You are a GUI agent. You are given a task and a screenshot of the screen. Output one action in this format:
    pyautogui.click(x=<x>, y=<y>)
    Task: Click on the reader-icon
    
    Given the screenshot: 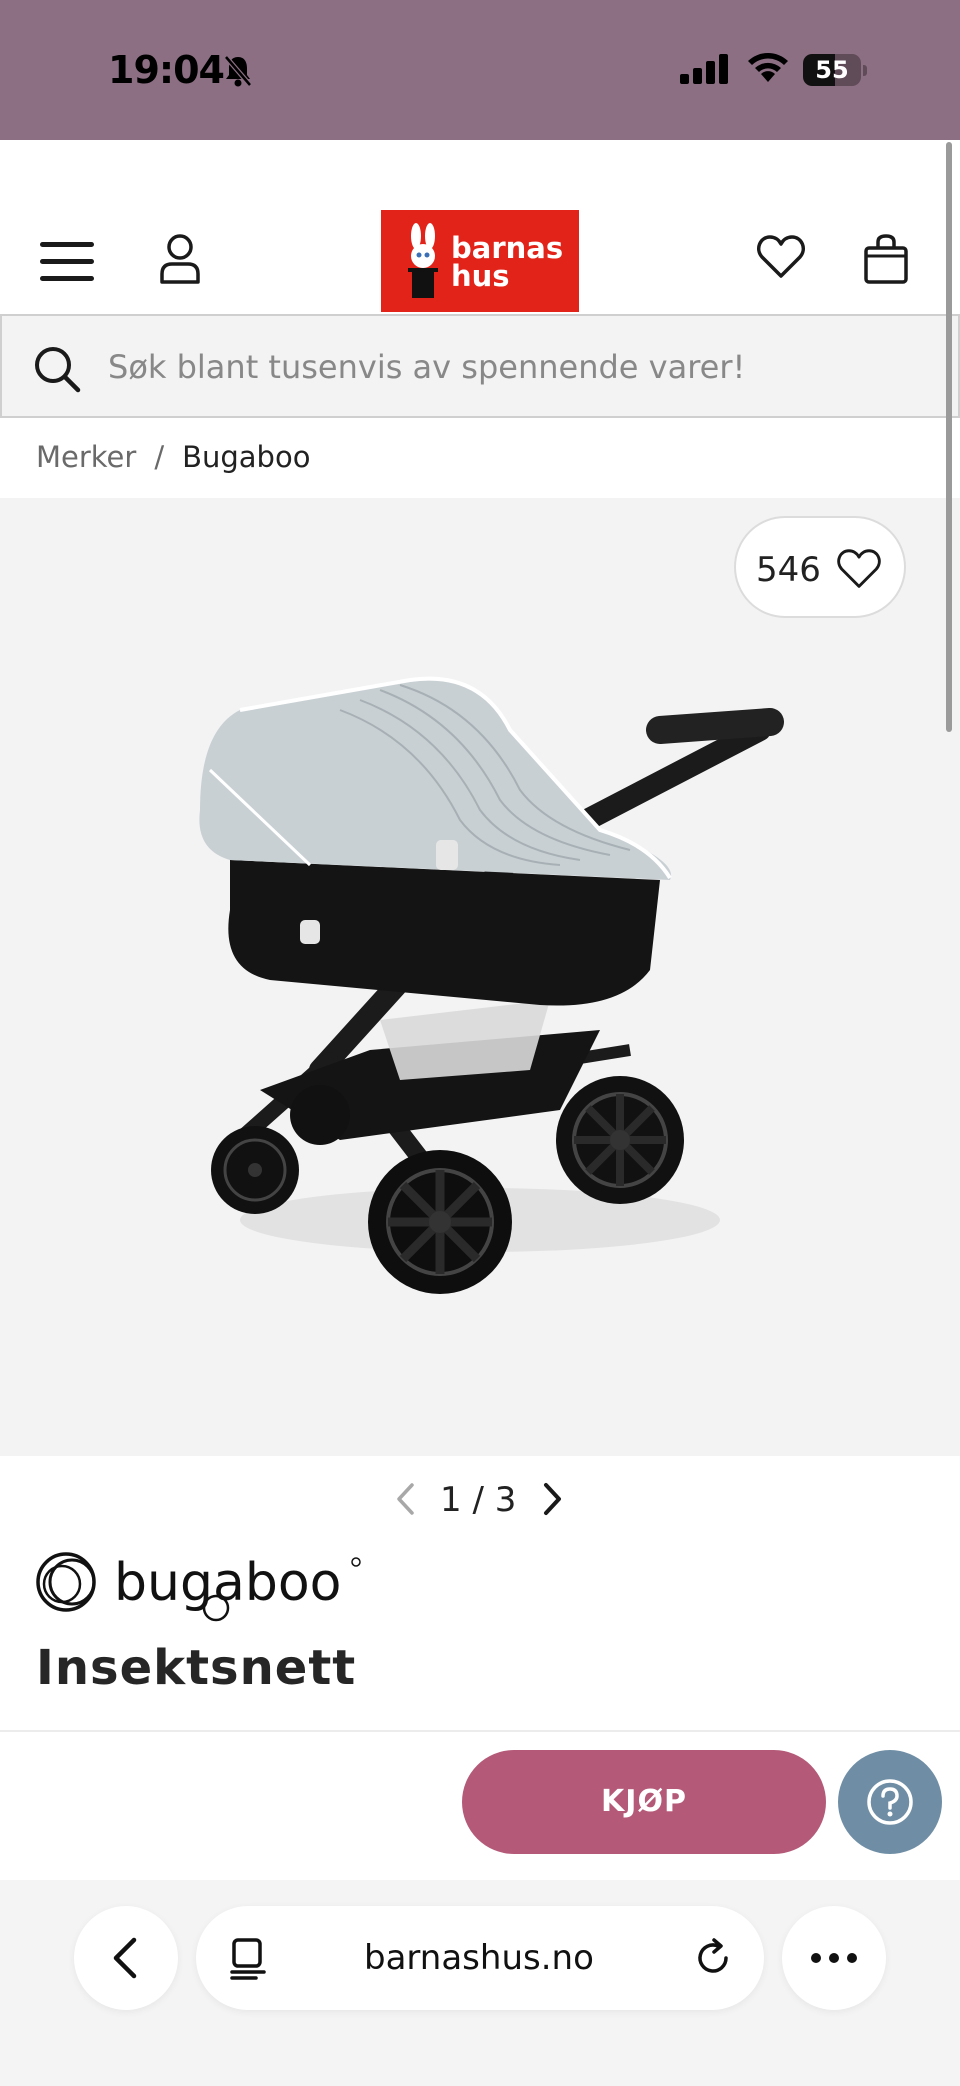 What is the action you would take?
    pyautogui.click(x=248, y=1958)
    